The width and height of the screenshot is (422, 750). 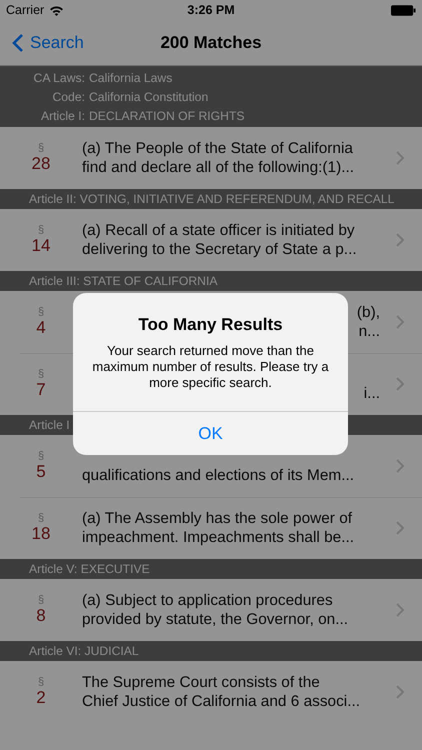 What do you see at coordinates (68, 97) in the screenshot?
I see `header-label: Code:` at bounding box center [68, 97].